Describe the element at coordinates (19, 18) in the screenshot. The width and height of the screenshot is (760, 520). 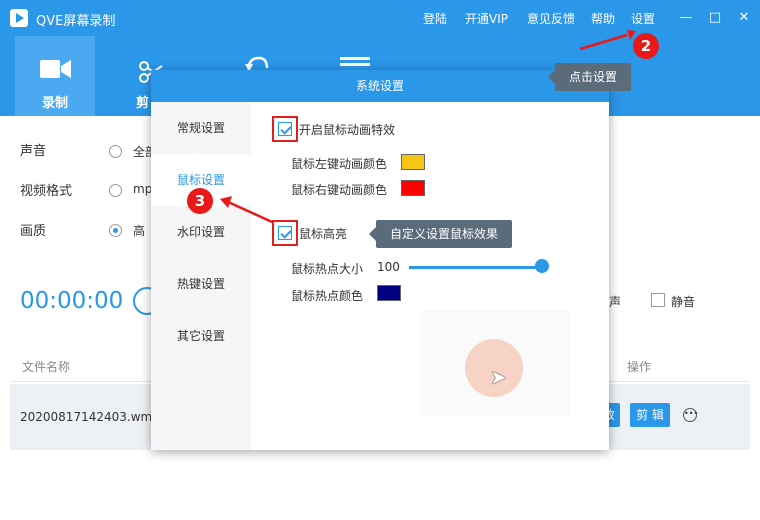
I see `app-logo-icon` at that location.